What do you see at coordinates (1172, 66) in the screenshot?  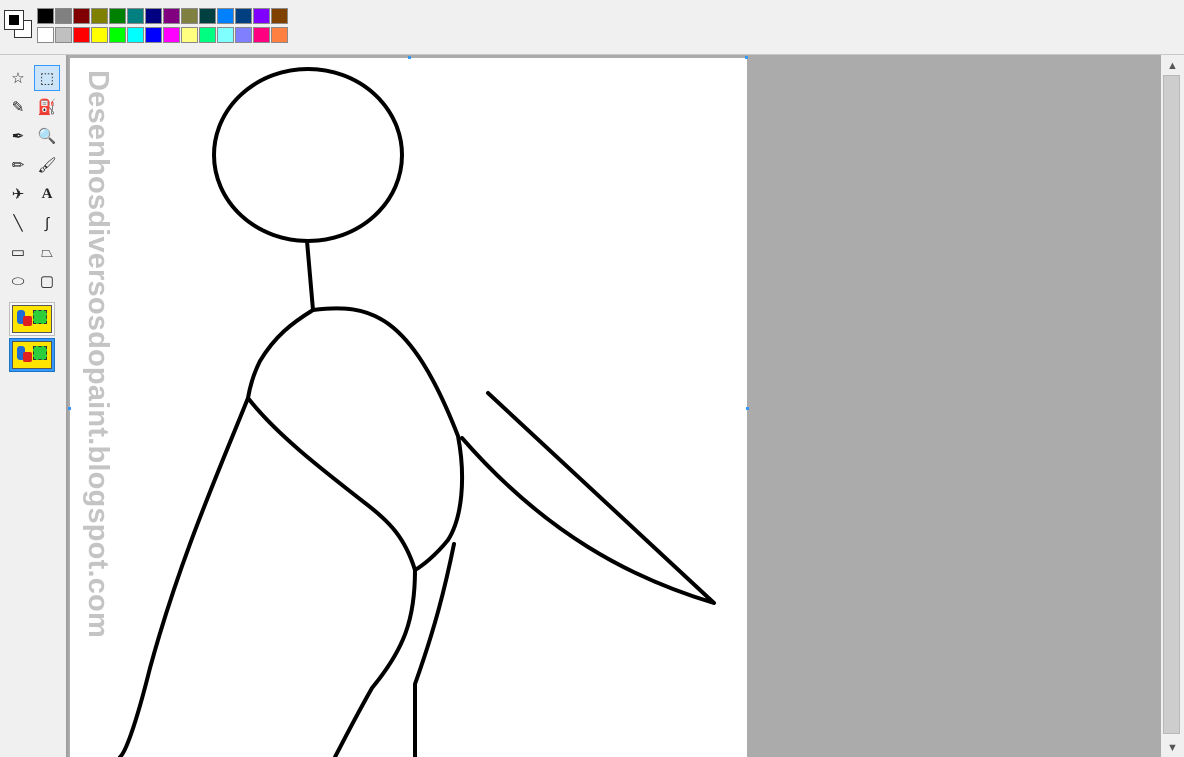 I see `scroll-up-icon: ▲` at bounding box center [1172, 66].